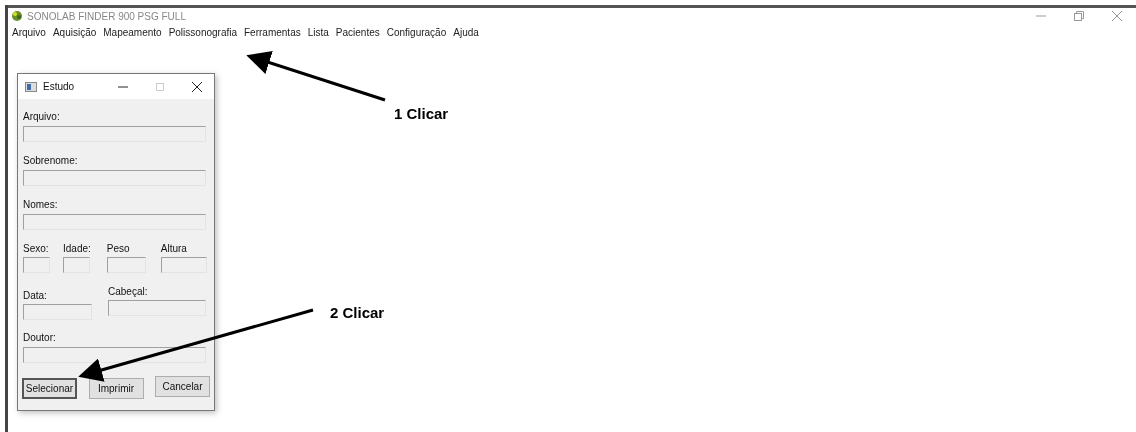 Image resolution: width=1136 pixels, height=432 pixels. Describe the element at coordinates (128, 292) in the screenshot. I see `field-label: Cabeçal:` at that location.